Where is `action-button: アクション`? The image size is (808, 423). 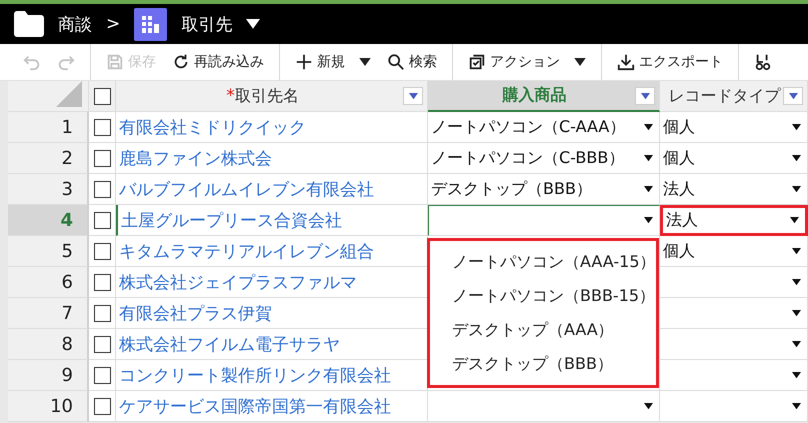 action-button: アクション is located at coordinates (527, 62).